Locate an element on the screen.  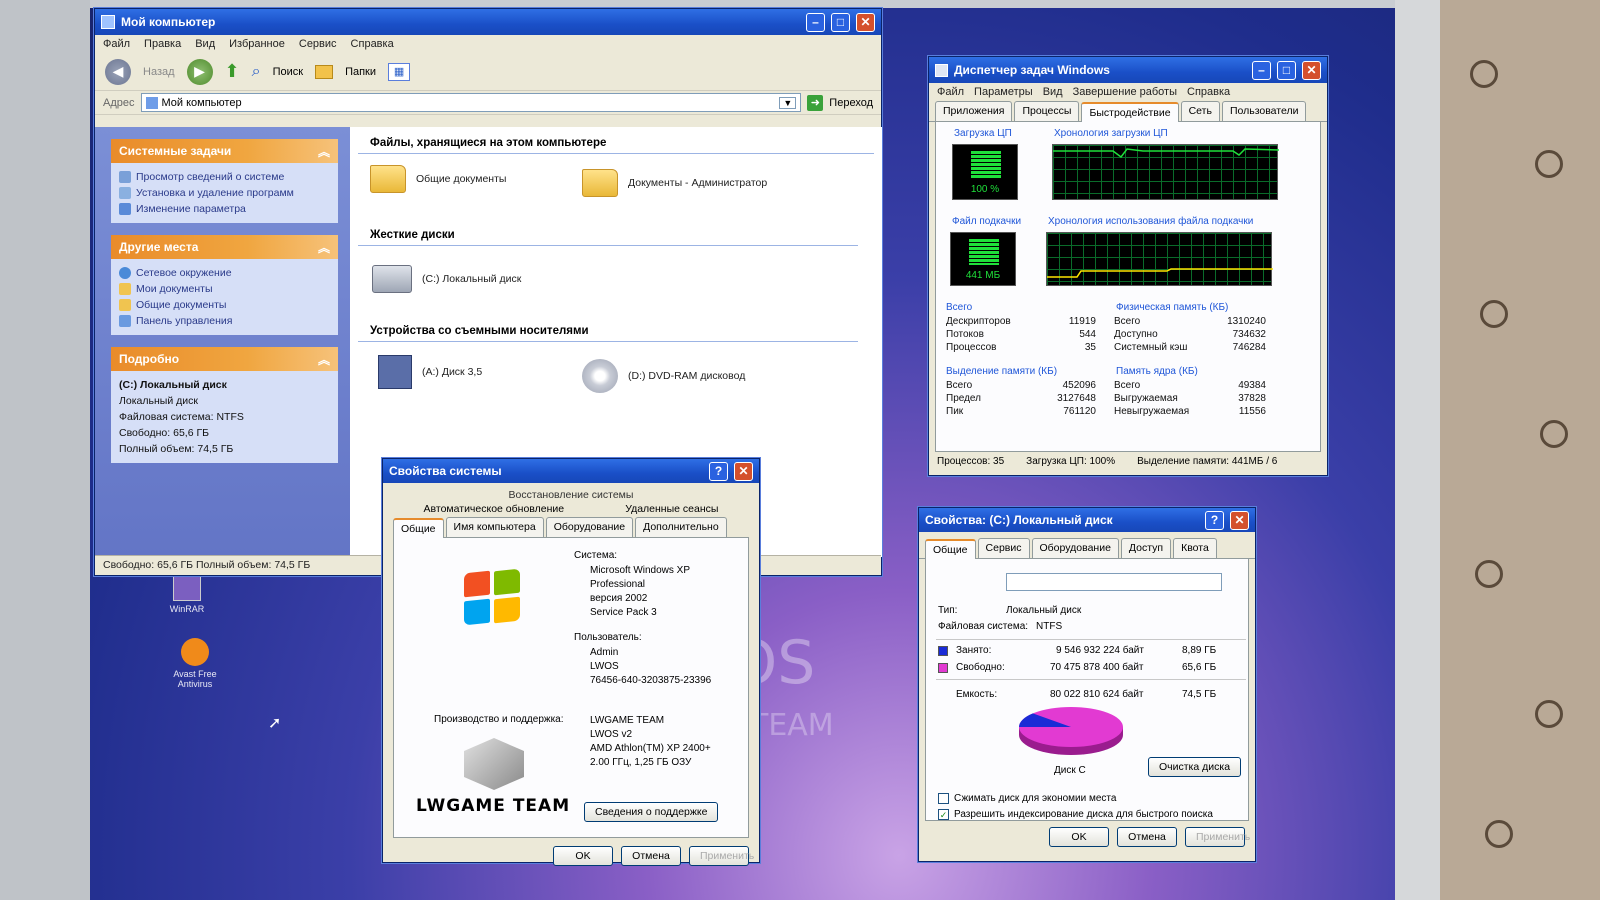
a-drive-item: (A:) Диск 3,5 is located at coordinates (430, 372).